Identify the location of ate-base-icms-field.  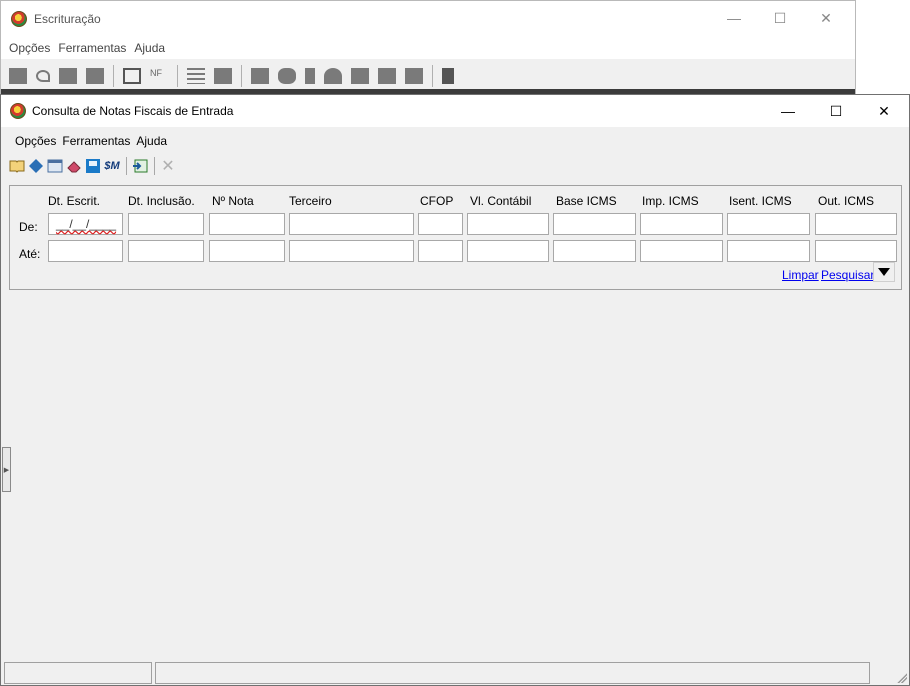
(594, 251).